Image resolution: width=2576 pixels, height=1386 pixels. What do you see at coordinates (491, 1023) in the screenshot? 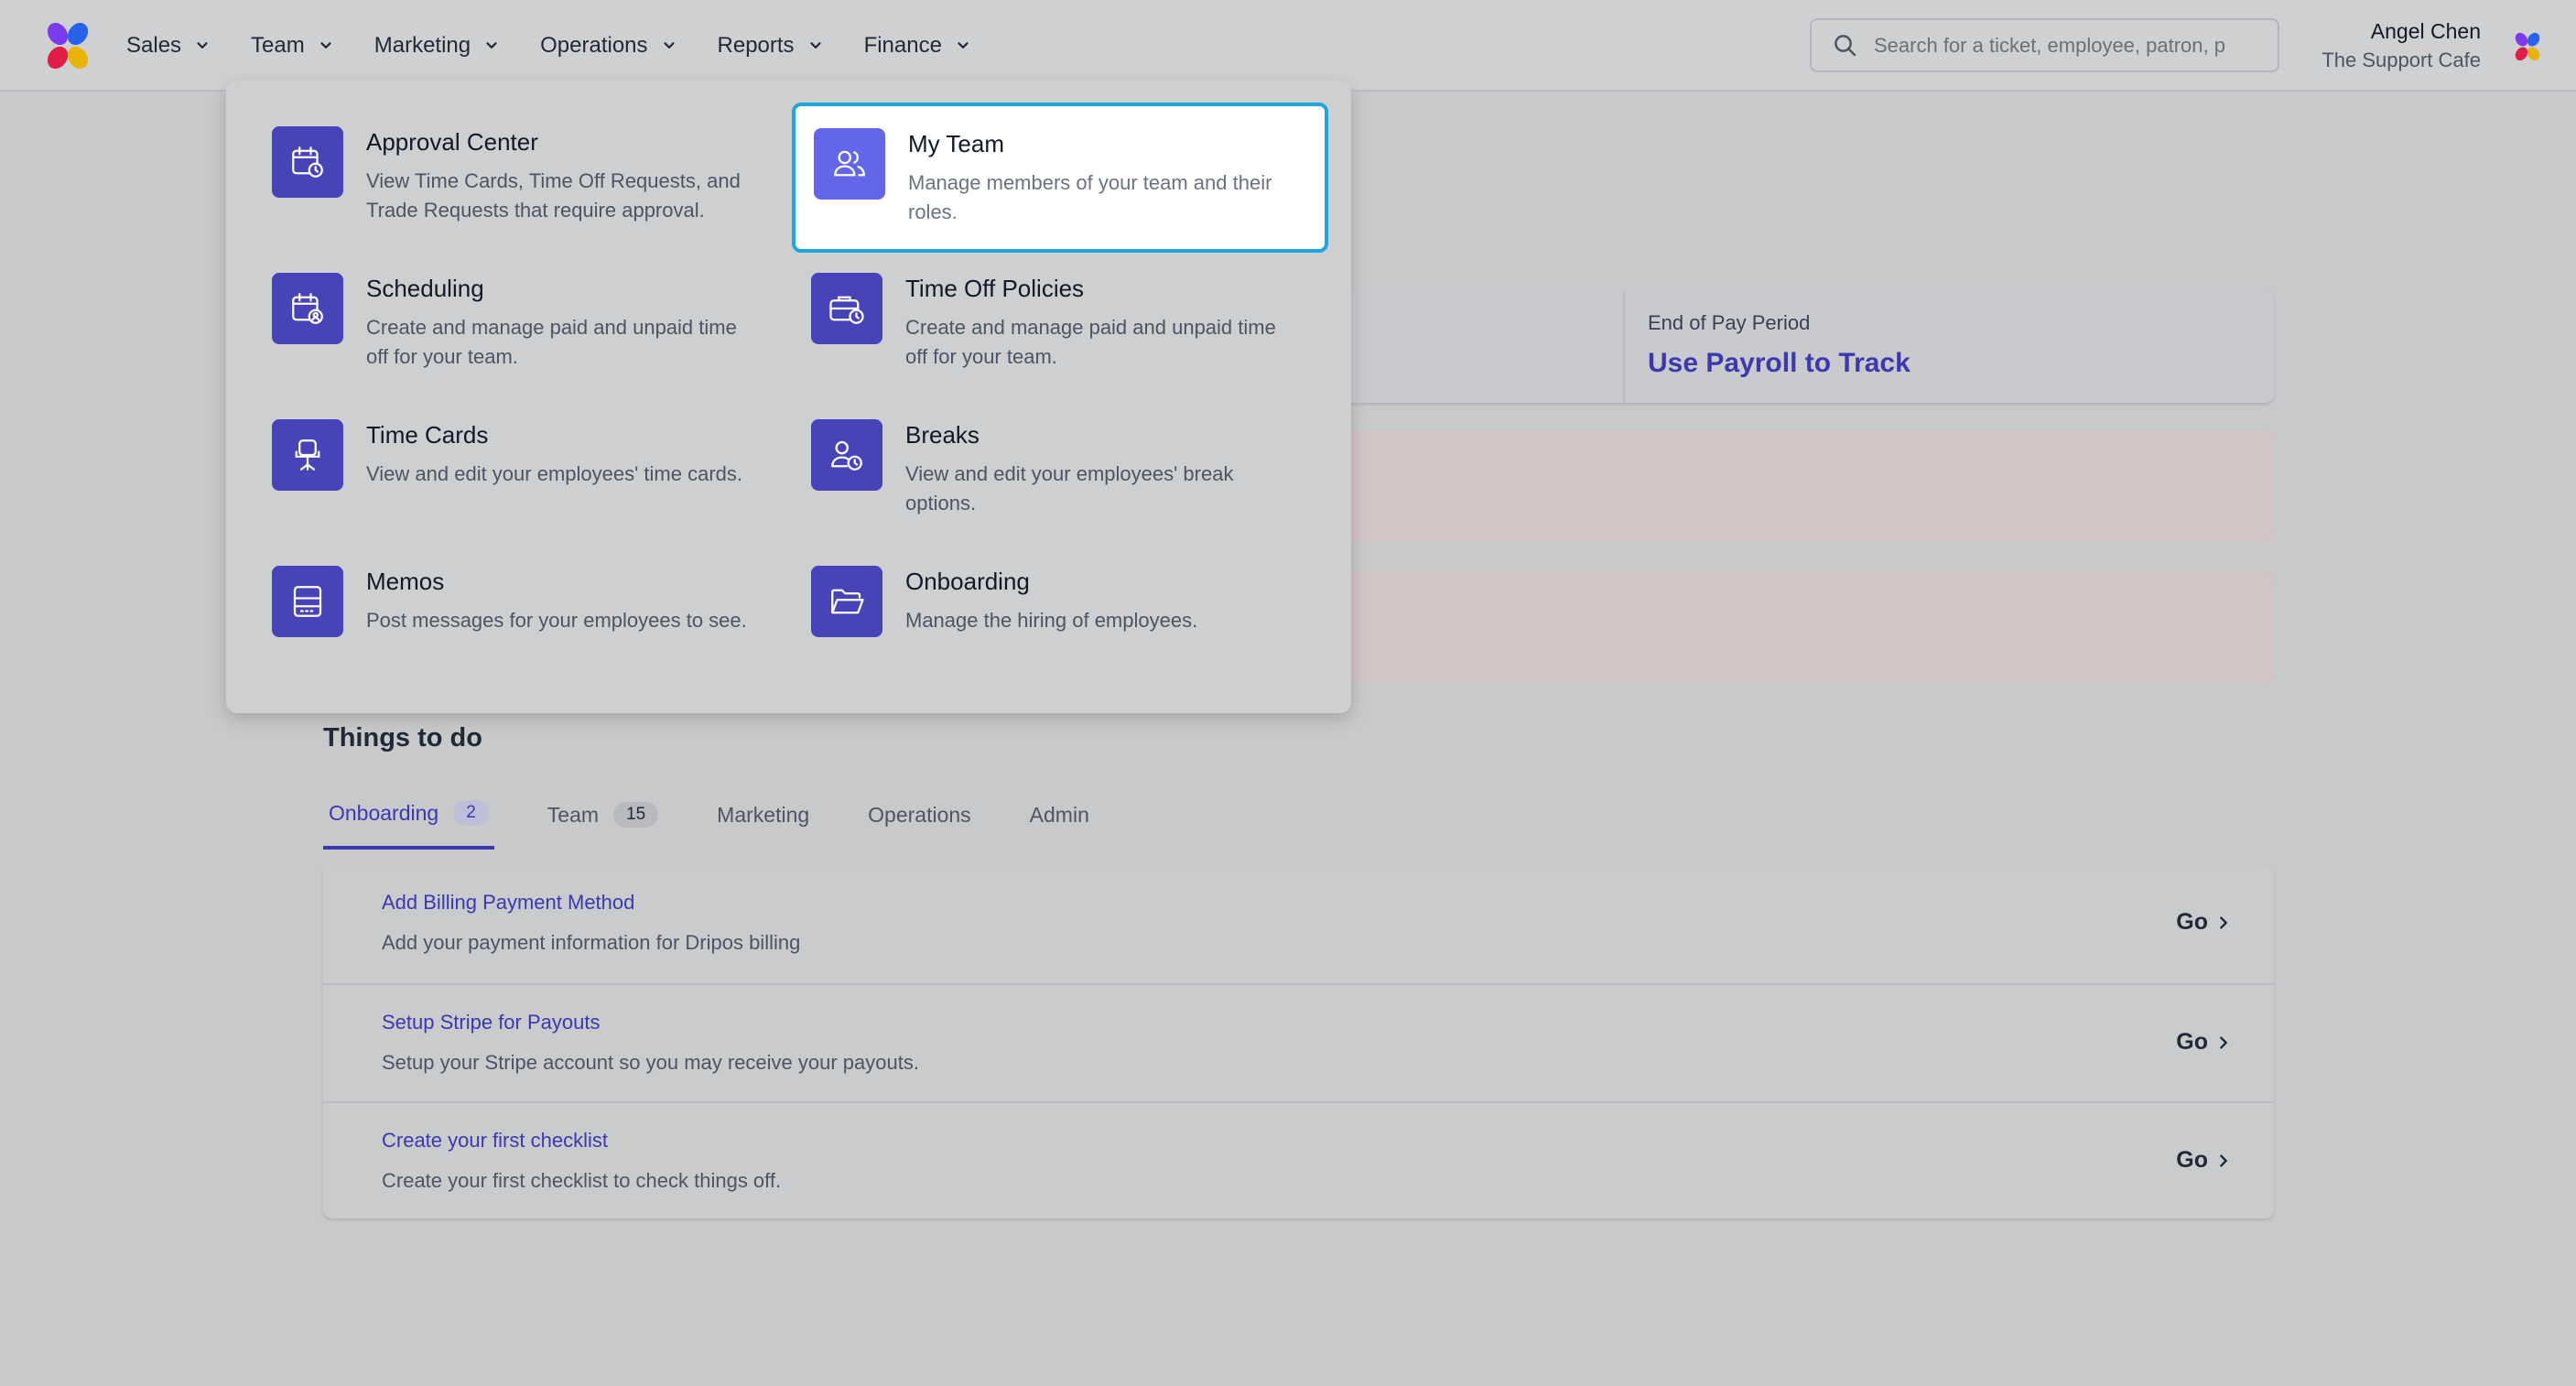
I see `todo-title: Setup Stripe for Payouts` at bounding box center [491, 1023].